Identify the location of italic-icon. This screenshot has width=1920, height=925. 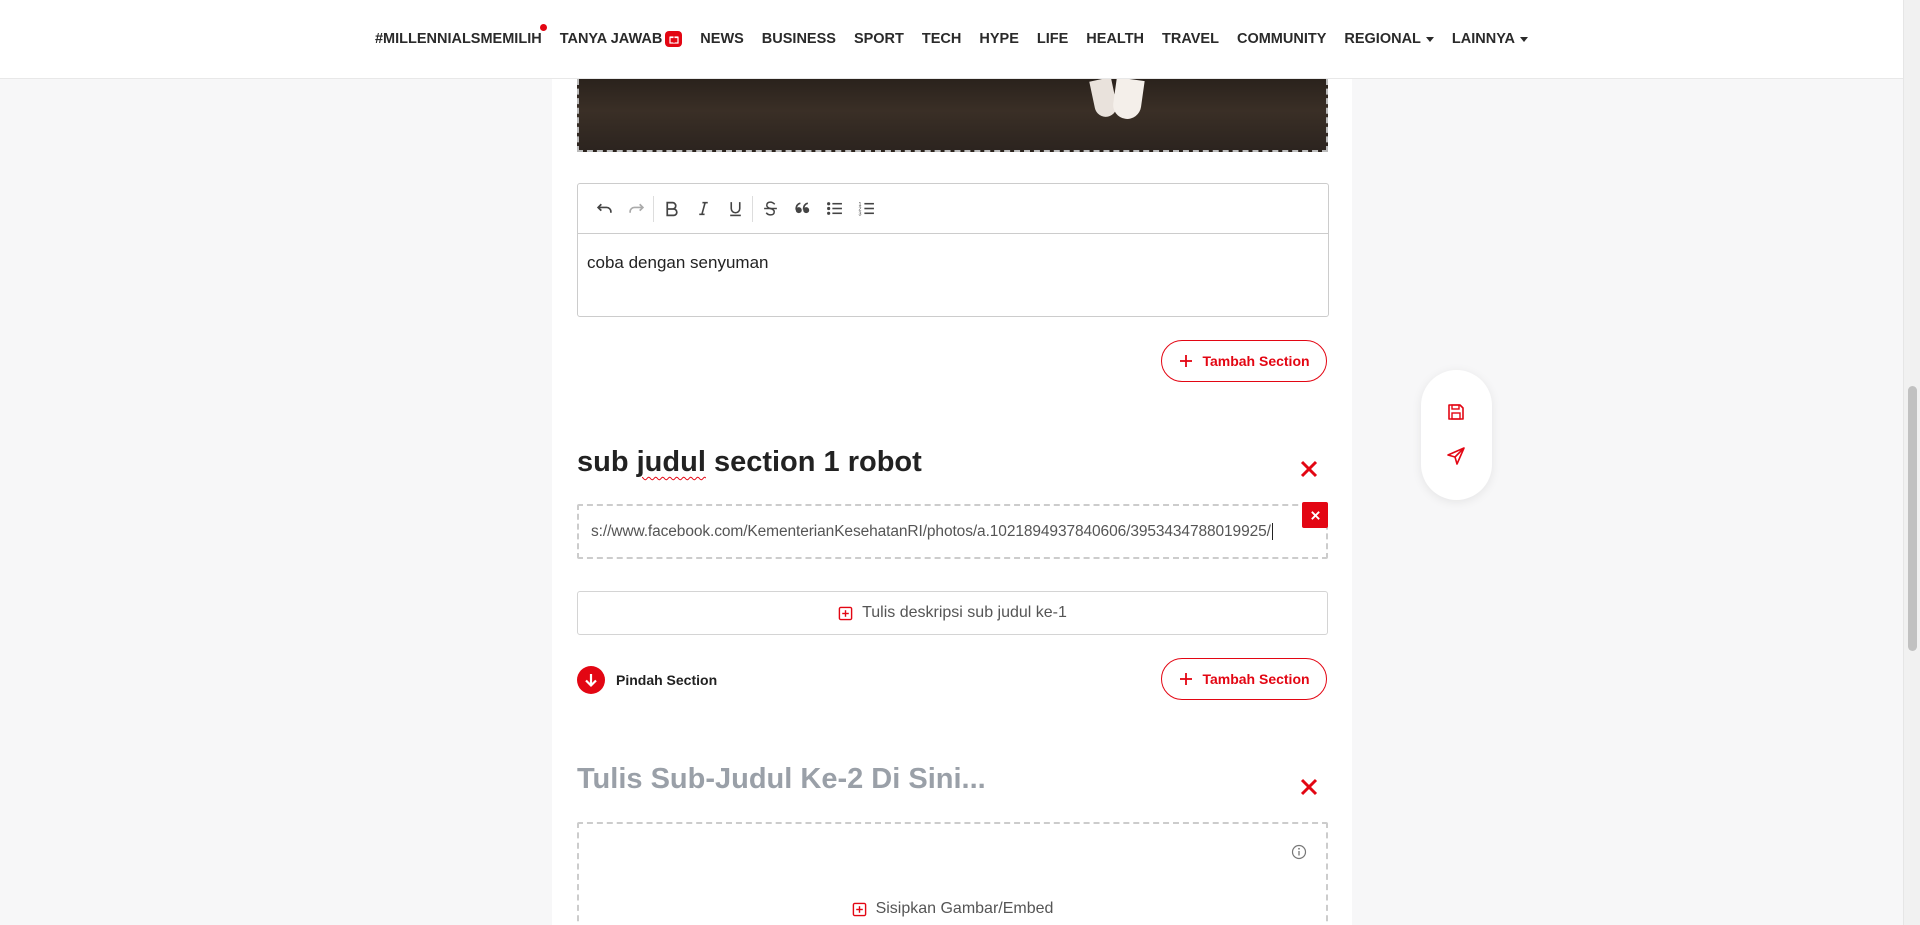
(703, 209).